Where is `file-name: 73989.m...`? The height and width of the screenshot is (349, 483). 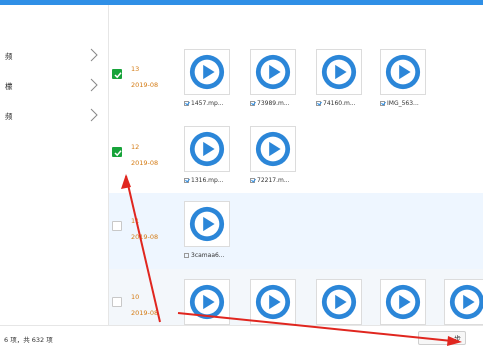 file-name: 73989.m... is located at coordinates (273, 103).